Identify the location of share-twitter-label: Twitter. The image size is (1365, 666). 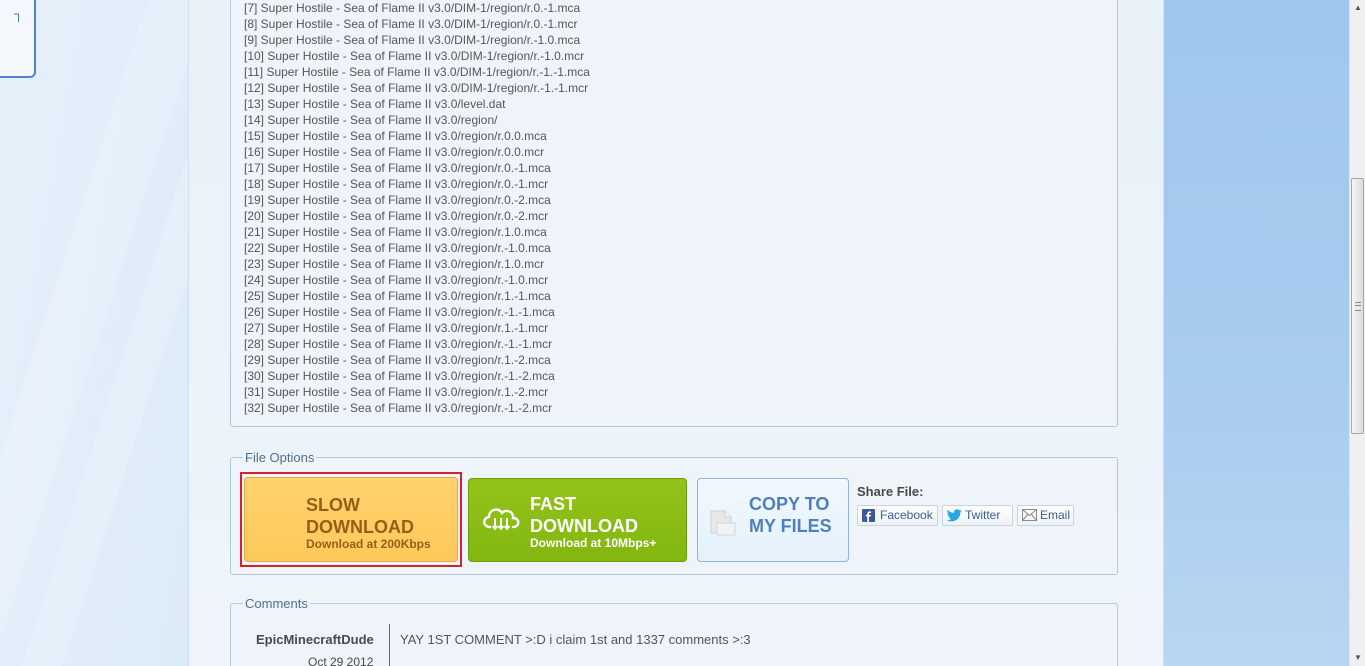
(983, 515).